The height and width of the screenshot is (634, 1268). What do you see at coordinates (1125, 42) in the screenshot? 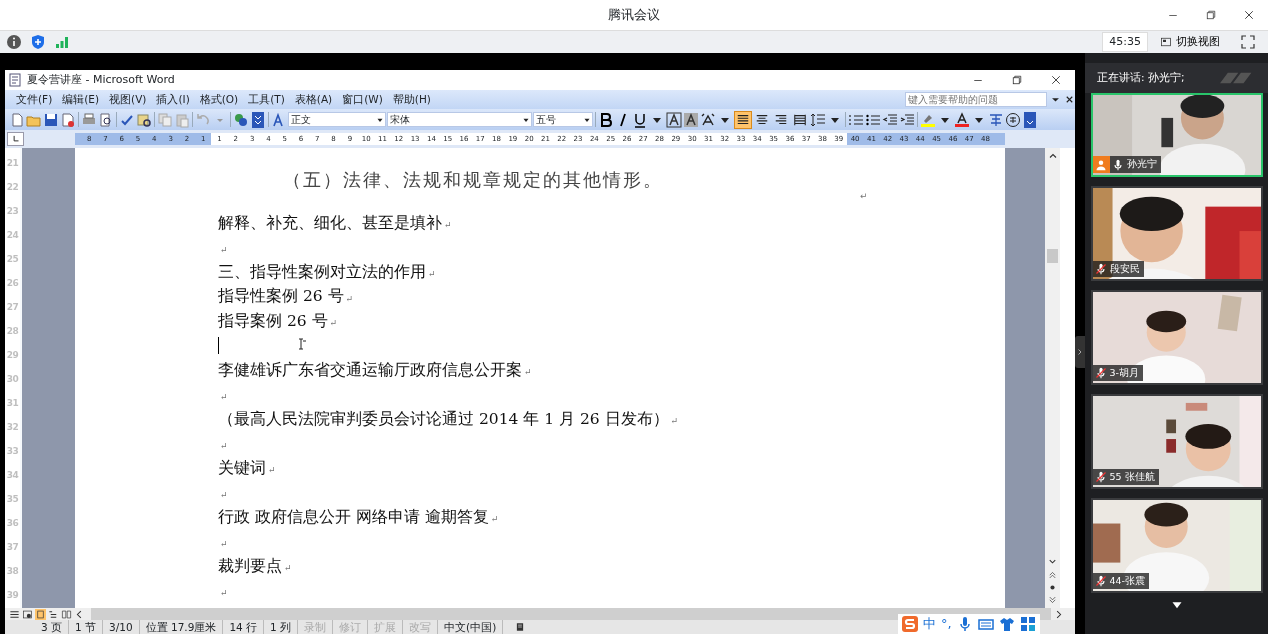
I see `meeting-timer: 45:35` at bounding box center [1125, 42].